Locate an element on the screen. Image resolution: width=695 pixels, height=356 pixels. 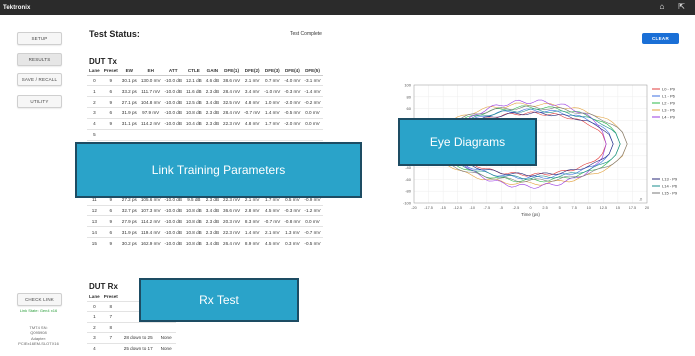
x-tick-label: -10 is located at coordinates (473, 208).